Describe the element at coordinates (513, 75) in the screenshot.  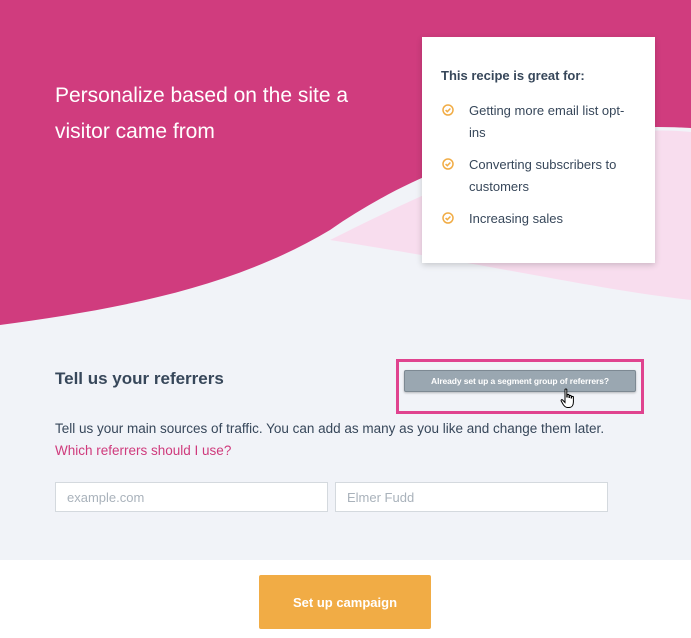
I see `recipe-card-title: This recipe is great for:` at that location.